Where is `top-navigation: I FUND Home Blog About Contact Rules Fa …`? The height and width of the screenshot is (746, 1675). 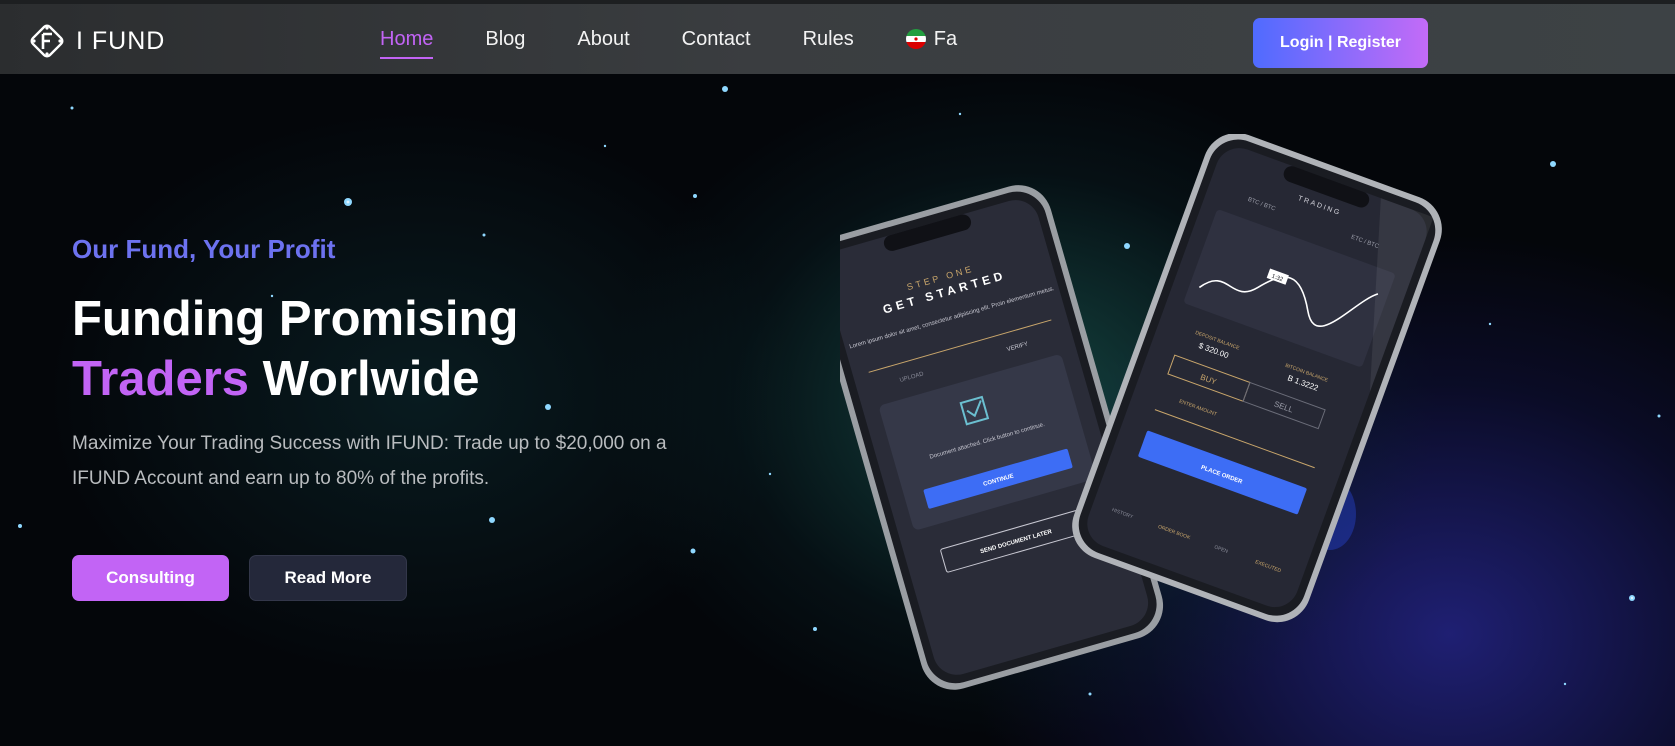 top-navigation: I FUND Home Blog About Contact Rules Fa … is located at coordinates (837, 37).